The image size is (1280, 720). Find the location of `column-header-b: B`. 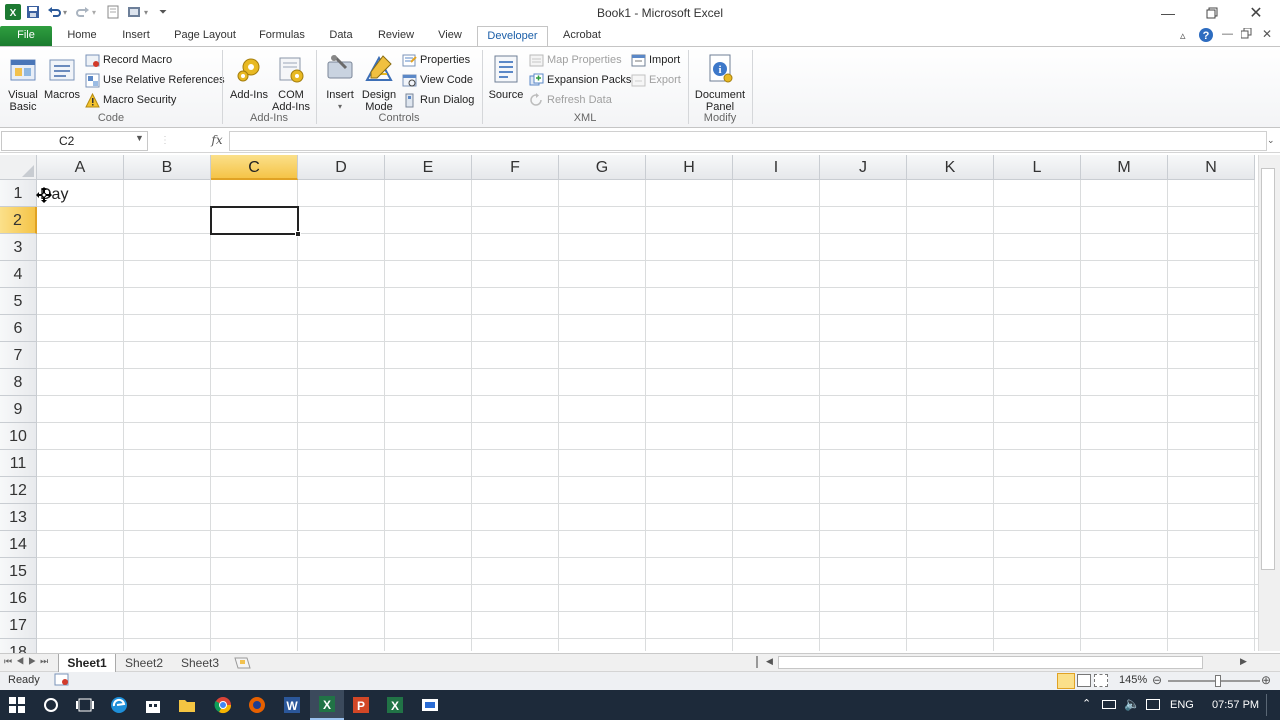

column-header-b: B is located at coordinates (167, 167).